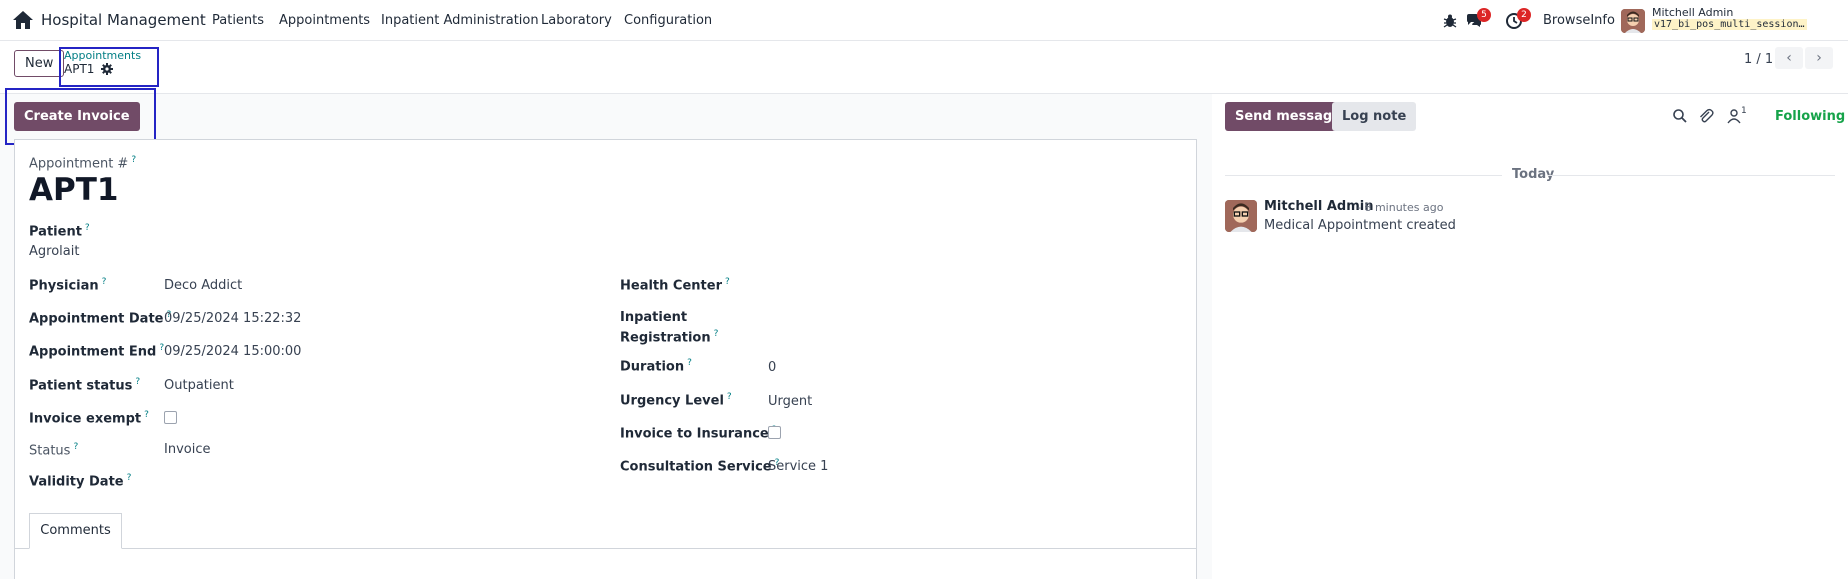  I want to click on physician-field: Deco Addict, so click(203, 285).